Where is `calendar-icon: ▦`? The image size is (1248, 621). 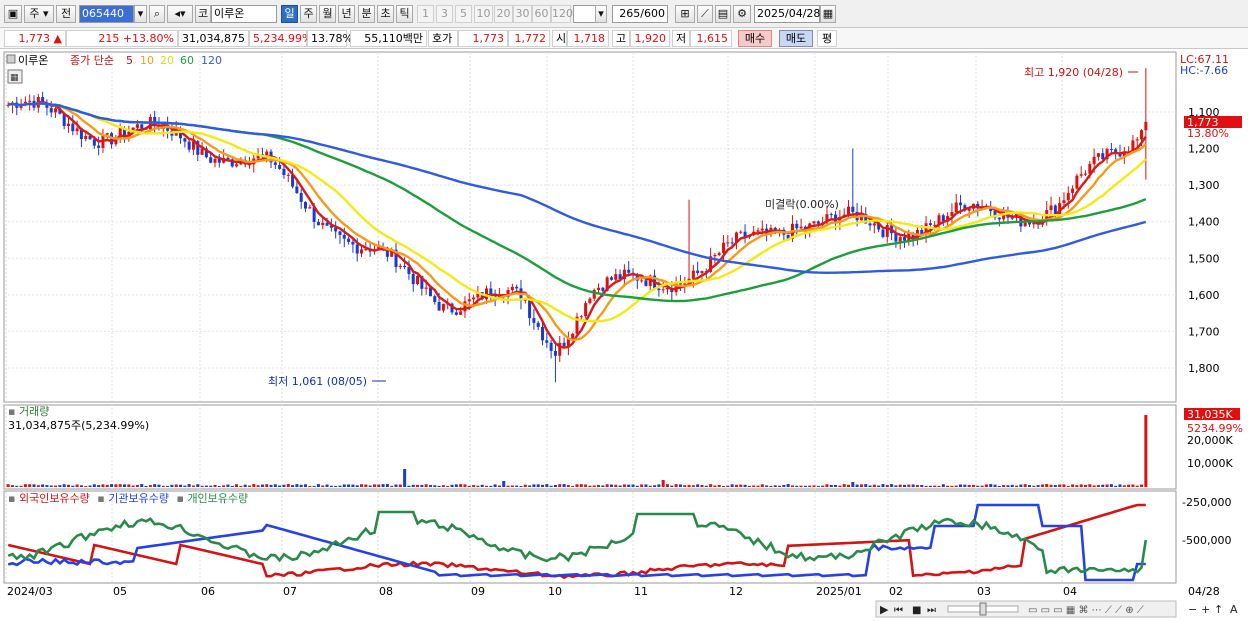
calendar-icon: ▦ is located at coordinates (828, 14).